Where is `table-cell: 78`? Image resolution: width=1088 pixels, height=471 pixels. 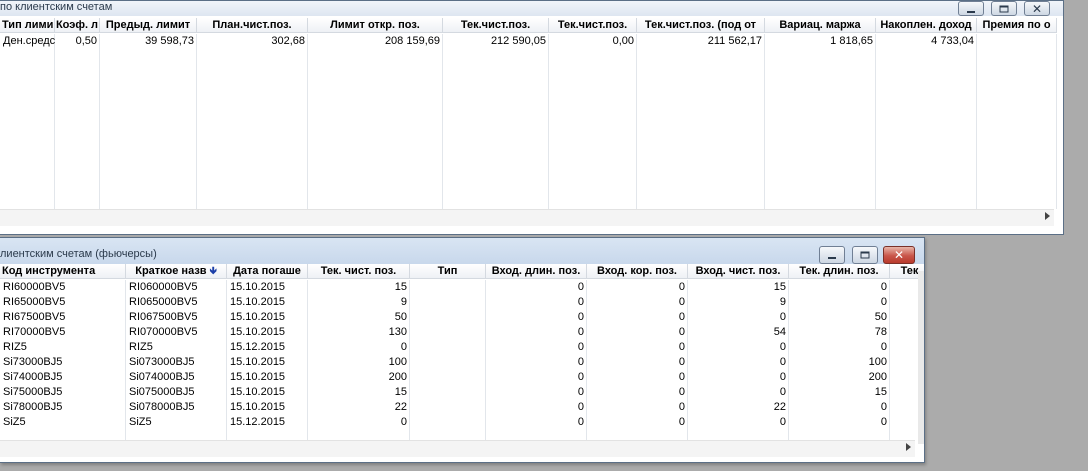 table-cell: 78 is located at coordinates (880, 332).